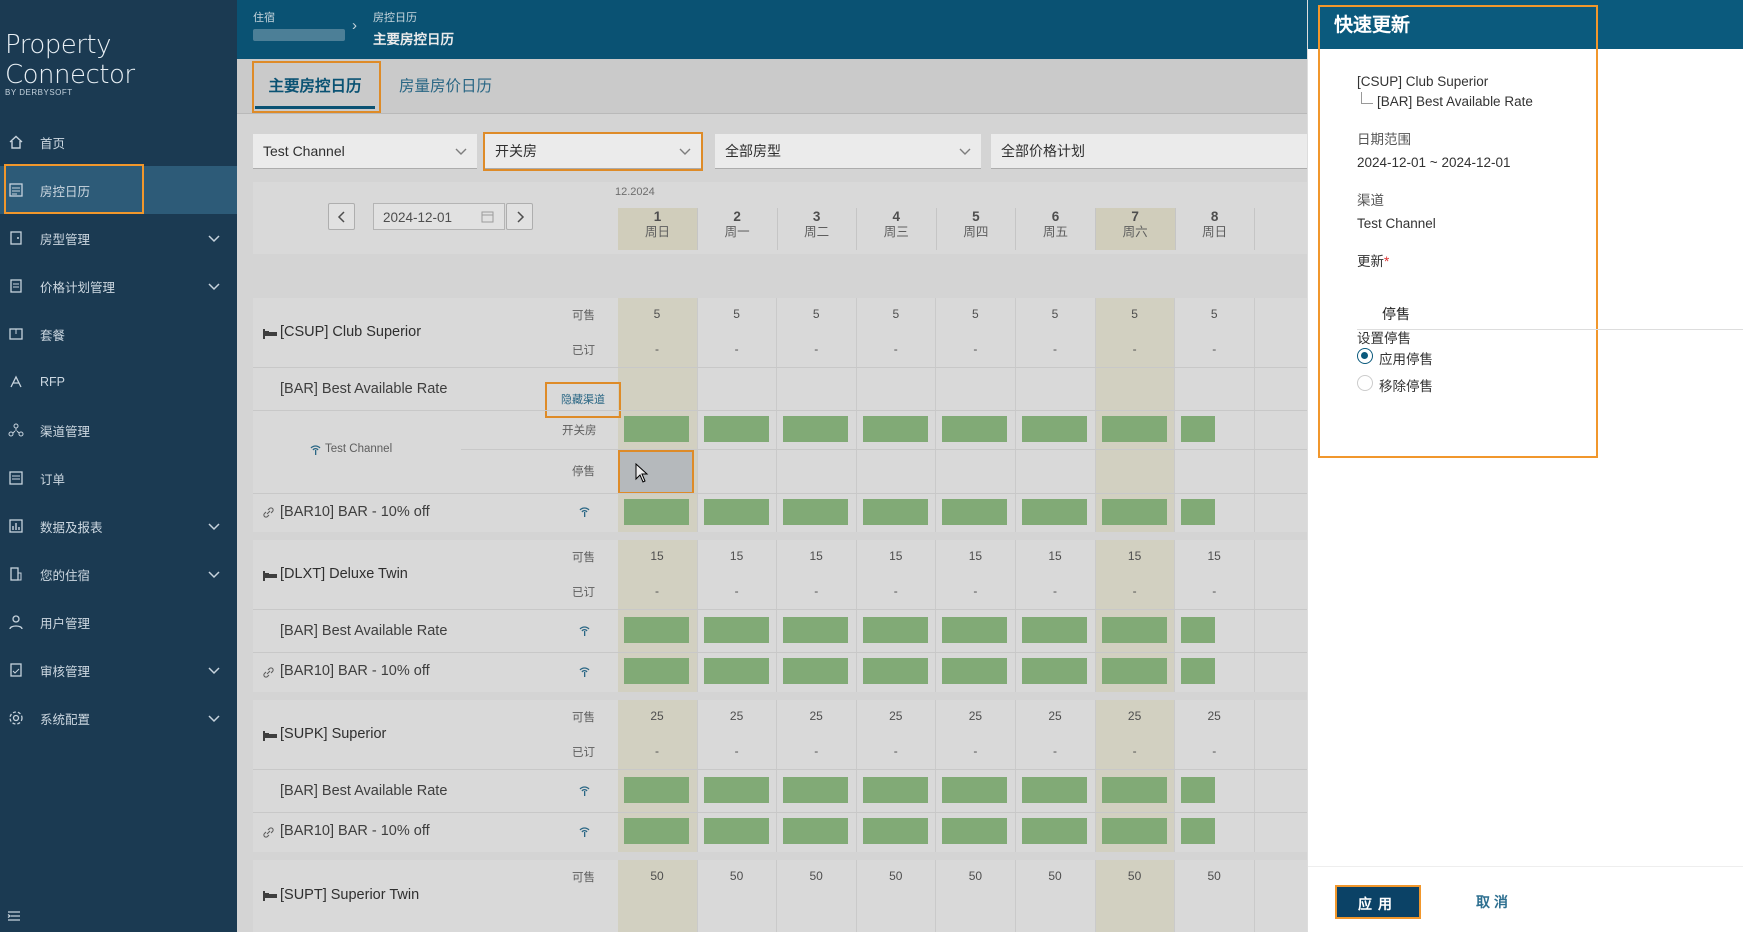  I want to click on sidebar-item-report: 数据及报表, so click(118, 526).